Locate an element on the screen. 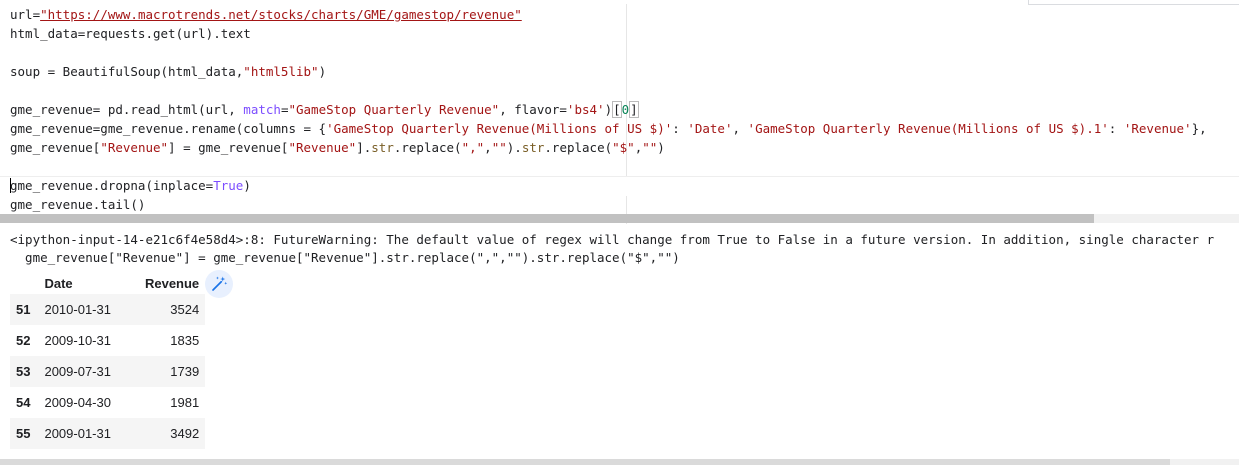  code-keyword: match is located at coordinates (262, 109).